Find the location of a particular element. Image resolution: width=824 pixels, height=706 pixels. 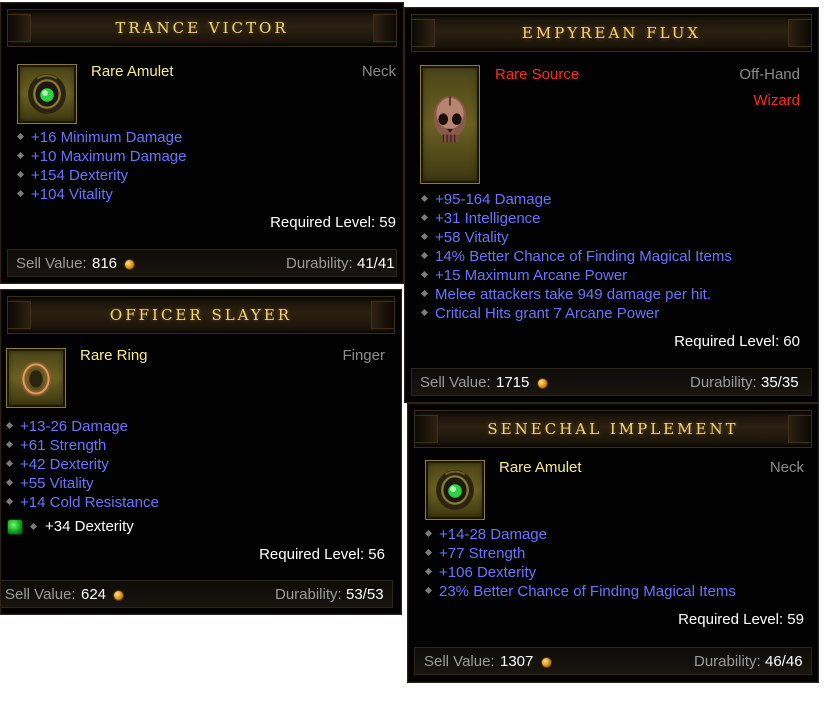

affix-line: Melee attackers take 949 damage per hit. is located at coordinates (576, 294).